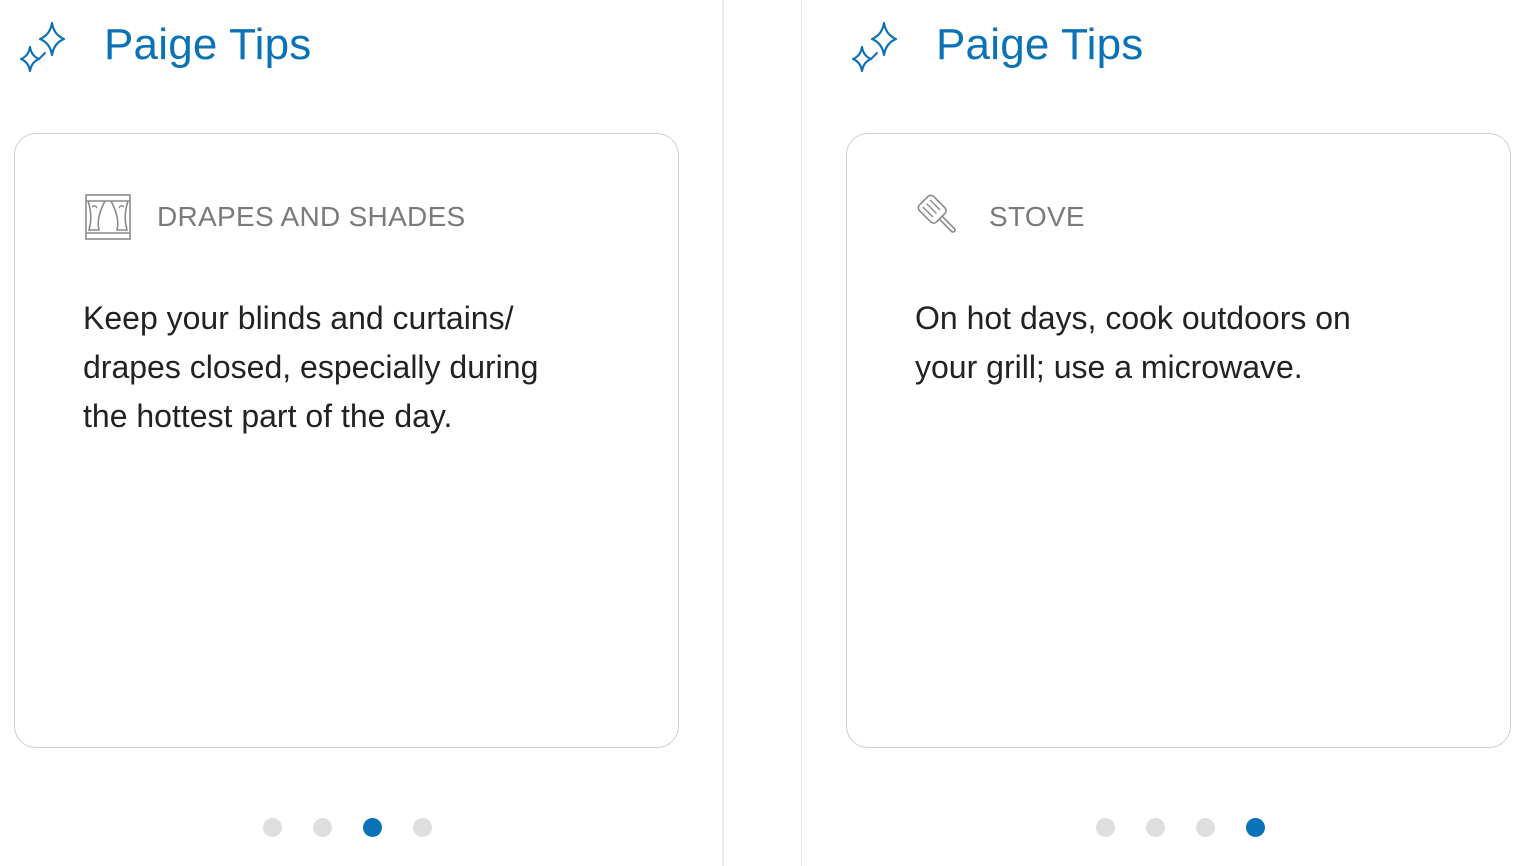 The image size is (1532, 866). What do you see at coordinates (1037, 216) in the screenshot?
I see `tip-category-label: STOVE` at bounding box center [1037, 216].